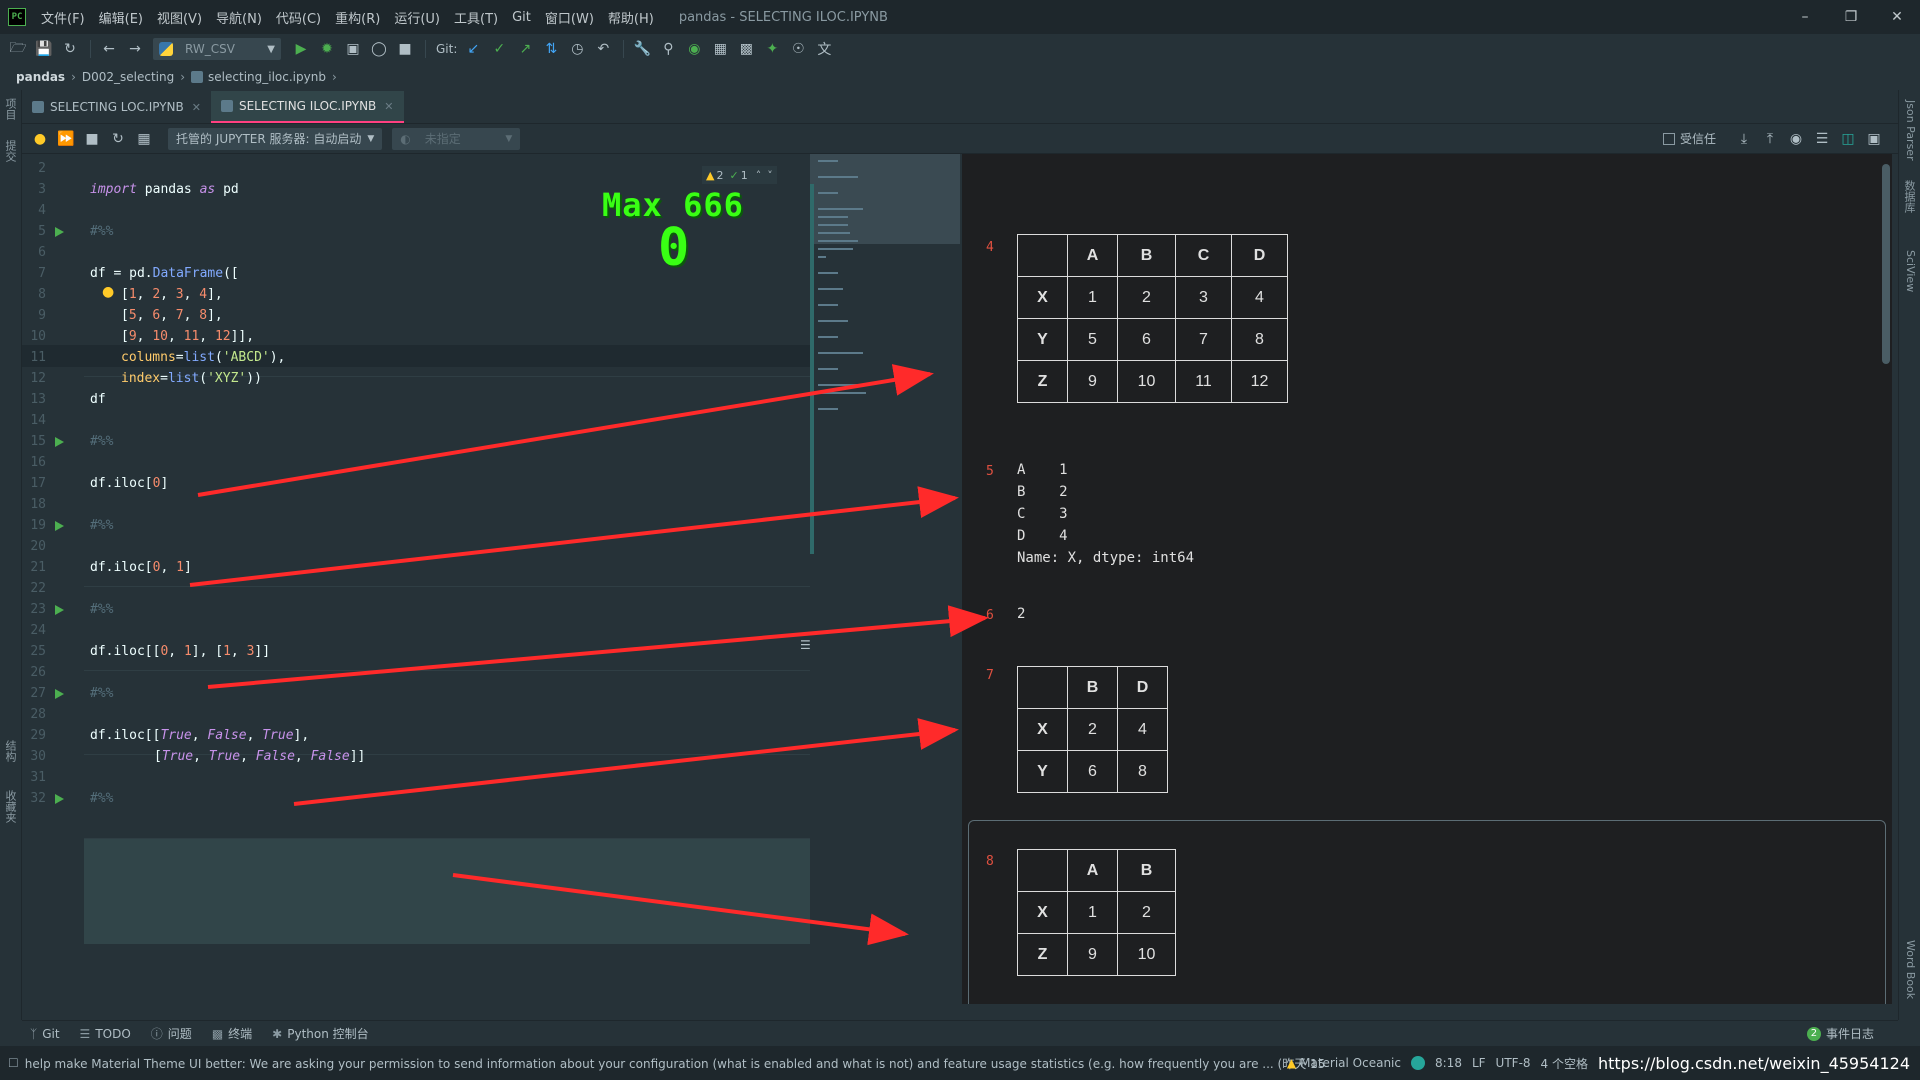 The image size is (1920, 1080). Describe the element at coordinates (10, 751) in the screenshot. I see `structure-tool-button: 结构` at that location.